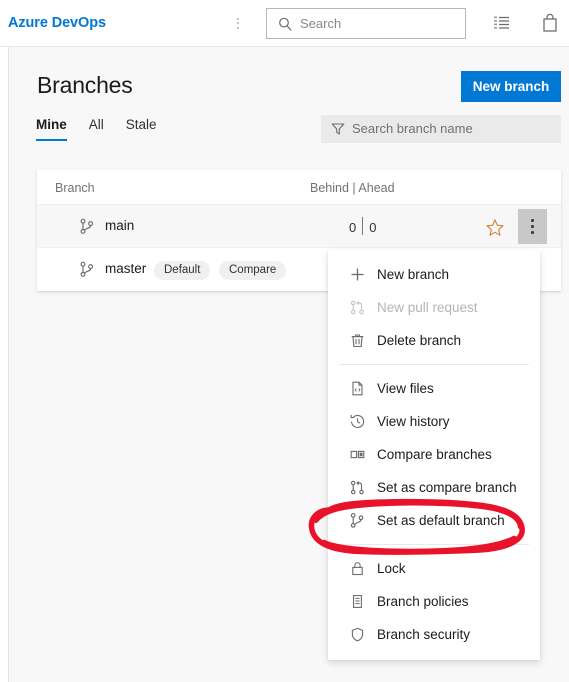  What do you see at coordinates (413, 274) in the screenshot?
I see `menu-item-label: New branch` at bounding box center [413, 274].